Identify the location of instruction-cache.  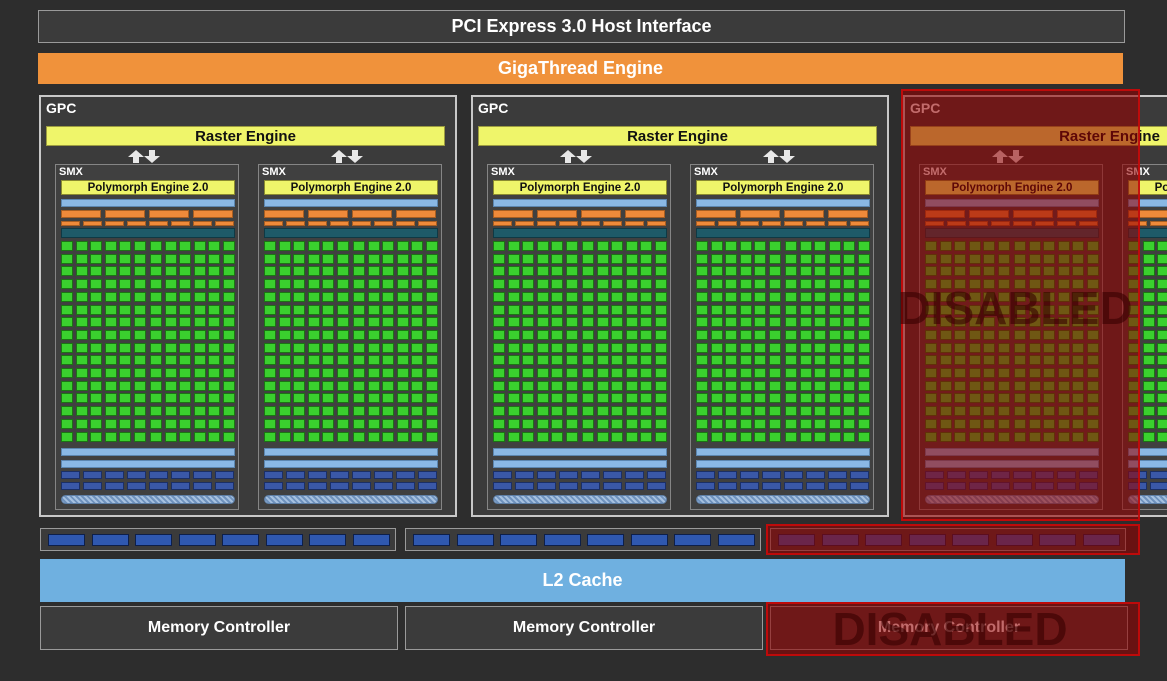
(148, 203).